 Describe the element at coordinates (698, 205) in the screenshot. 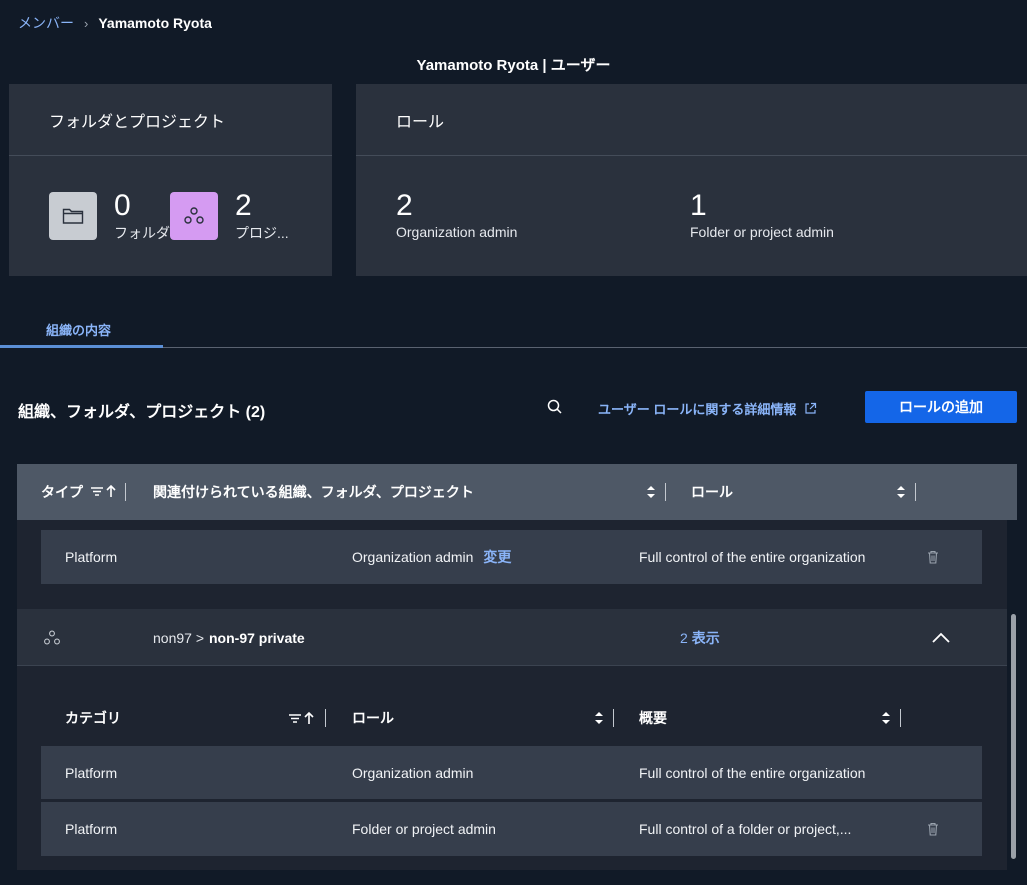

I see `folder-admin-count: 1` at that location.